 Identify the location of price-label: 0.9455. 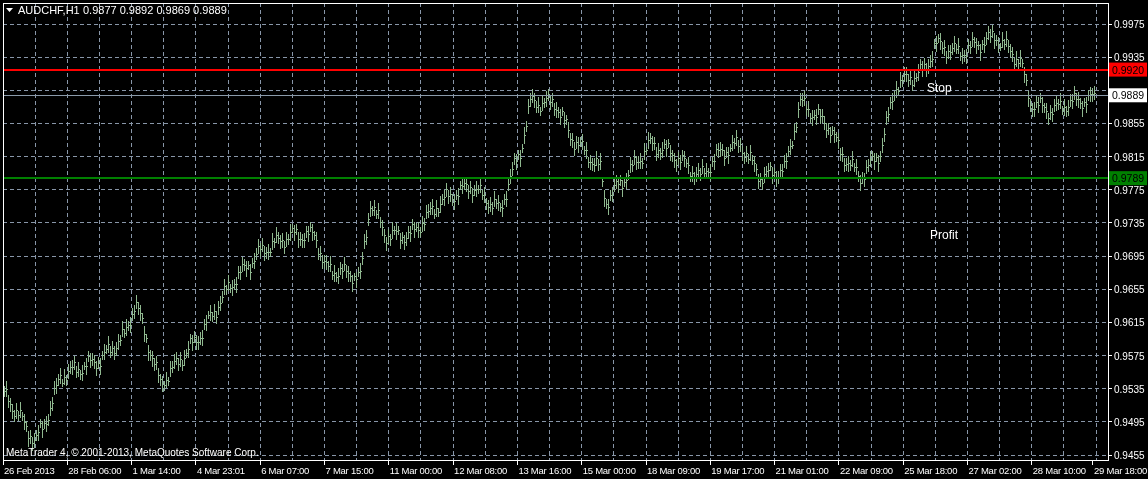
(1129, 455).